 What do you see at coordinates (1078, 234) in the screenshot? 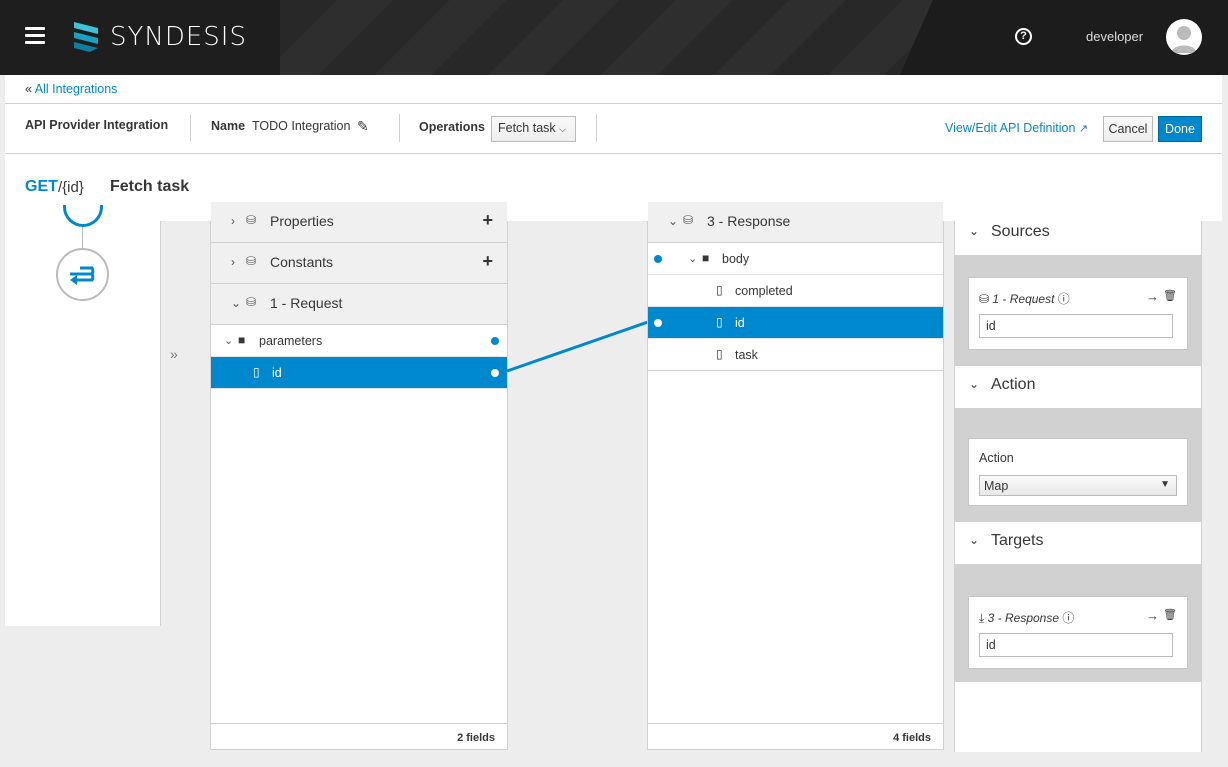
I see `sources-section-header: ⌄ Sources` at bounding box center [1078, 234].